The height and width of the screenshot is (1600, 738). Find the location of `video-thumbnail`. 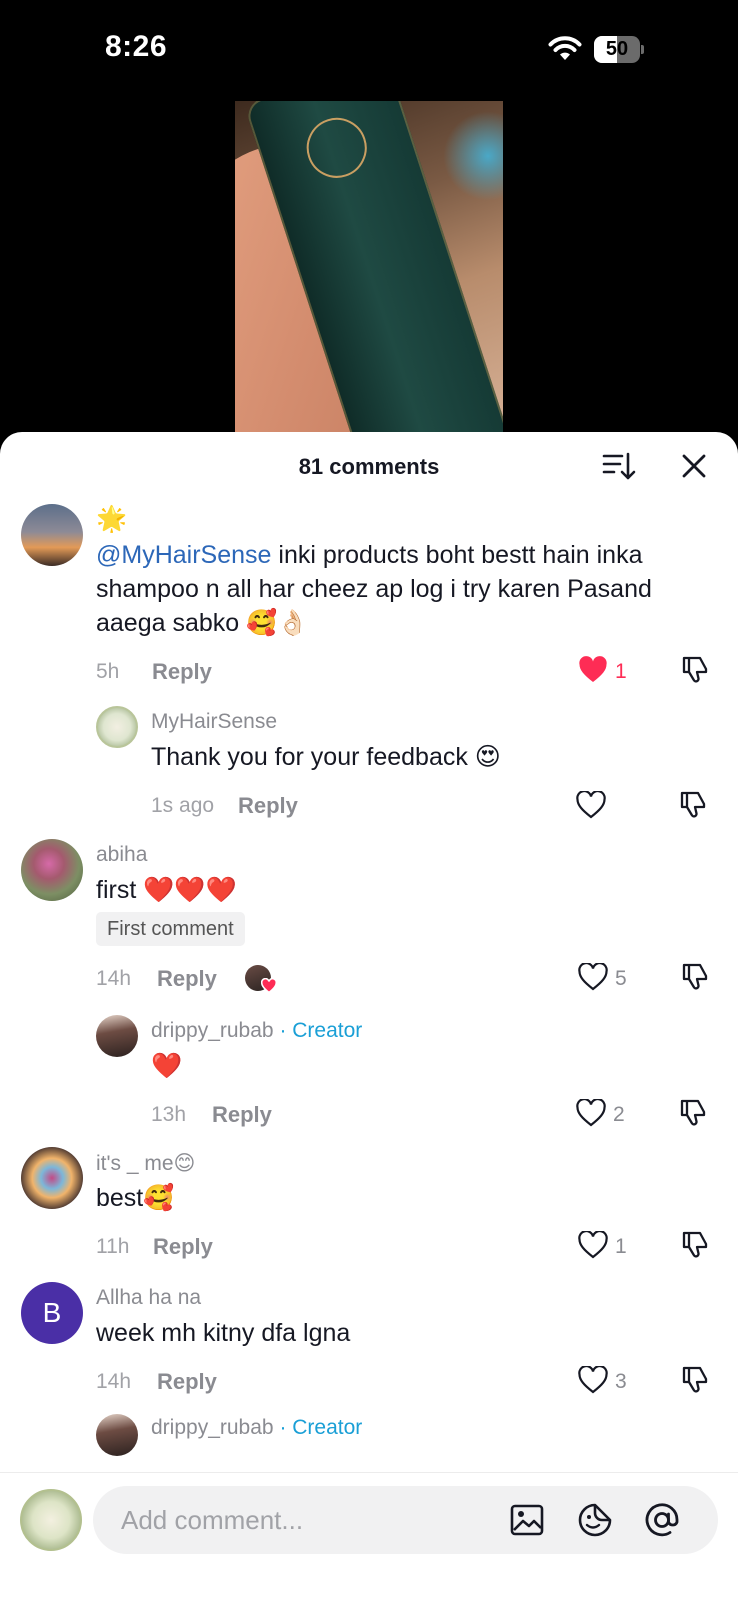

video-thumbnail is located at coordinates (369, 272).